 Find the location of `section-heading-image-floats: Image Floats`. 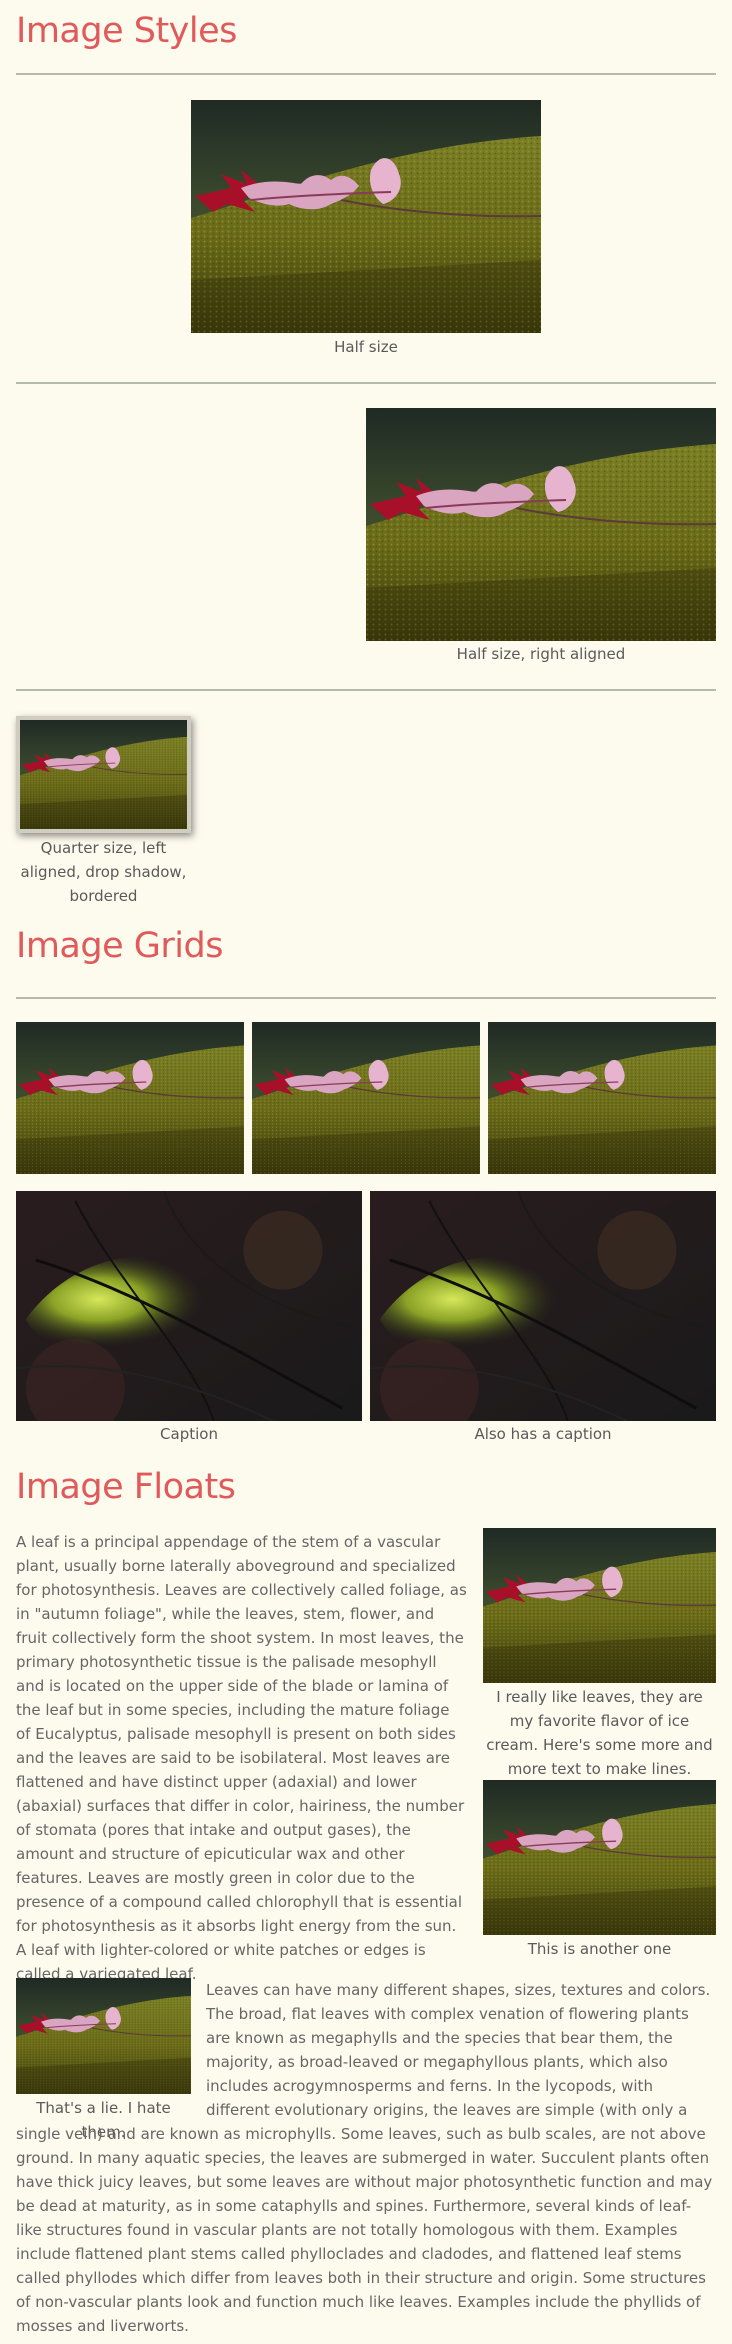

section-heading-image-floats: Image Floats is located at coordinates (126, 1487).